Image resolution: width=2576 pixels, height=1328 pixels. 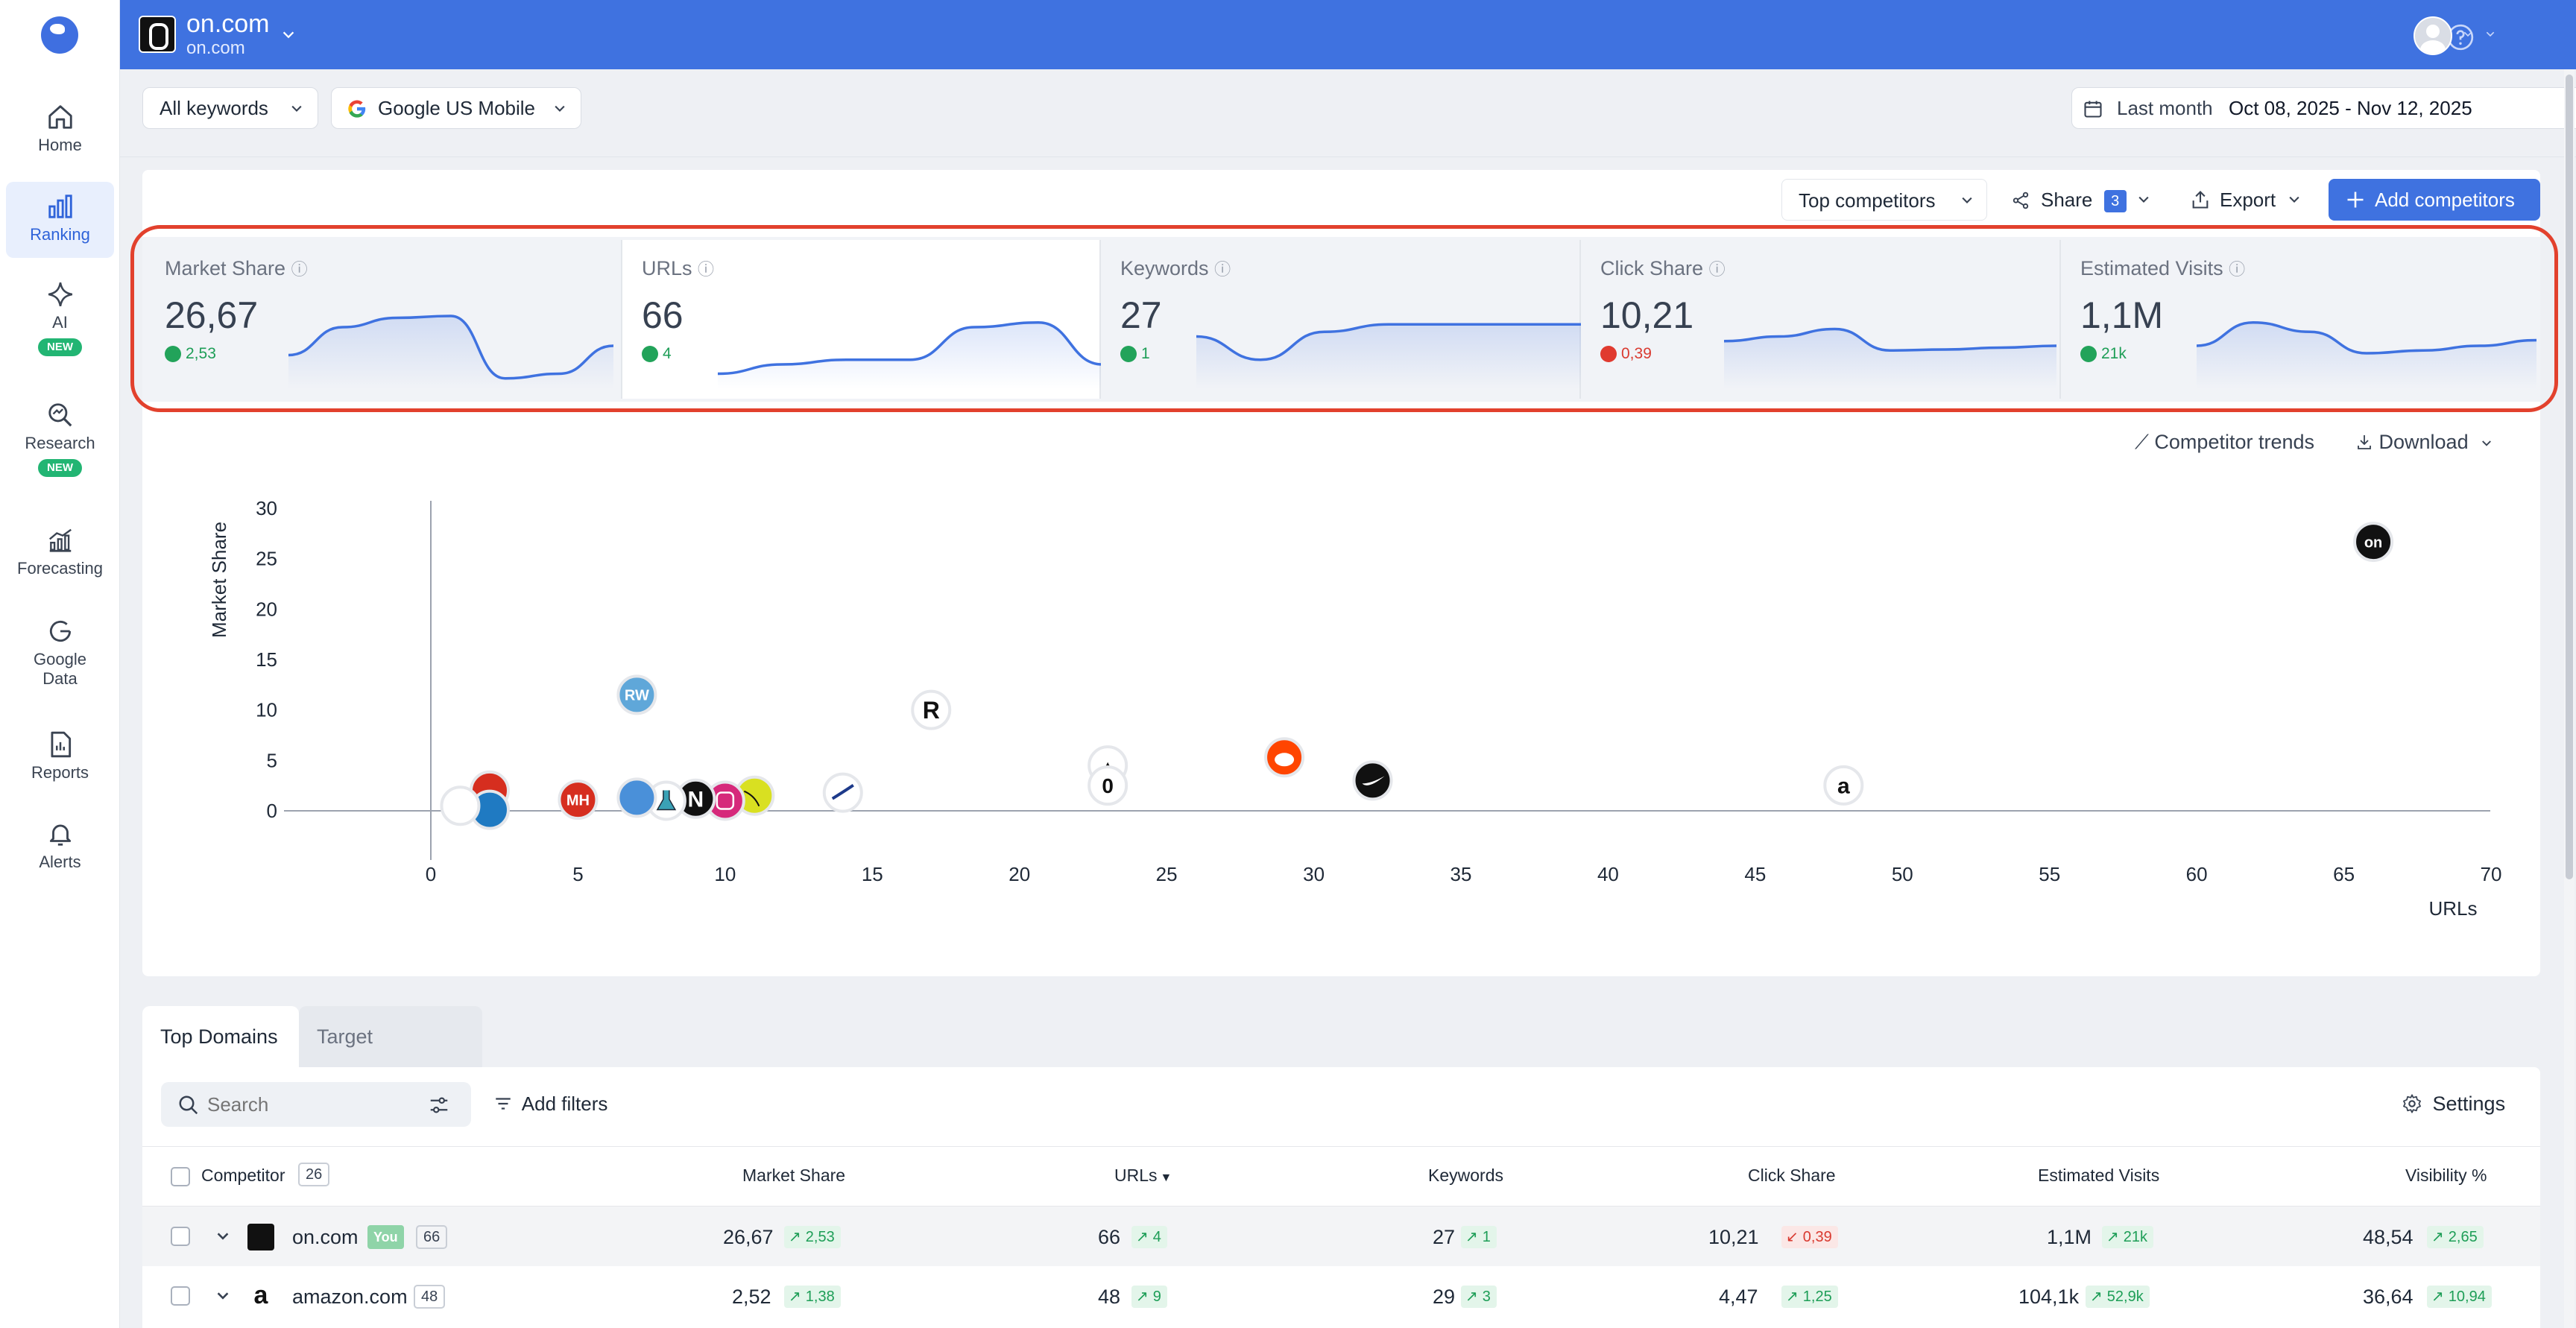 What do you see at coordinates (1844, 785) in the screenshot?
I see `data-point-amazon-com: a` at bounding box center [1844, 785].